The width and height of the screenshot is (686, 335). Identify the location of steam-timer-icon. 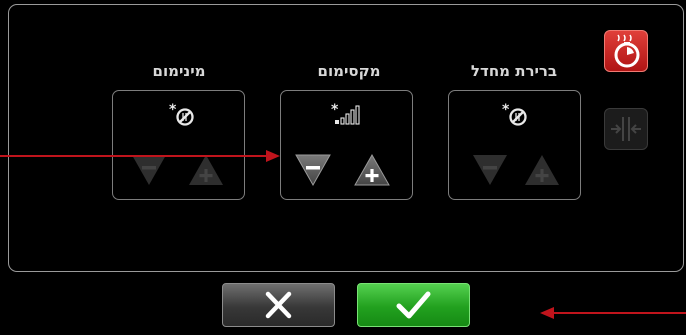
(627, 51).